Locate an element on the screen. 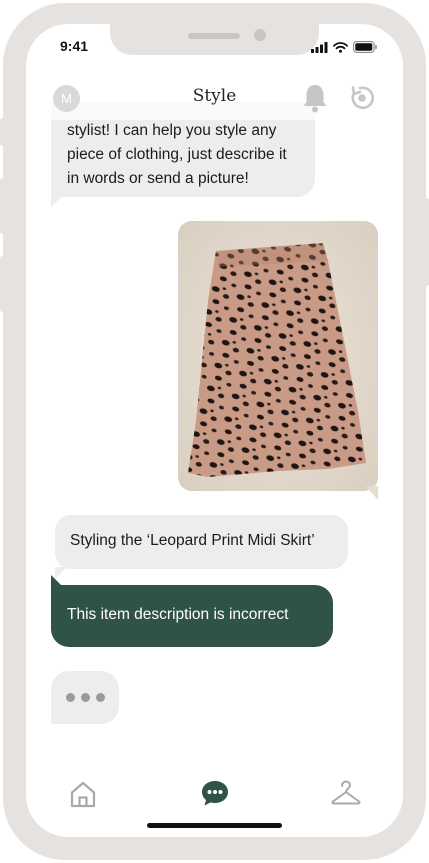 The image size is (429, 863). home-icon is located at coordinates (83, 796).